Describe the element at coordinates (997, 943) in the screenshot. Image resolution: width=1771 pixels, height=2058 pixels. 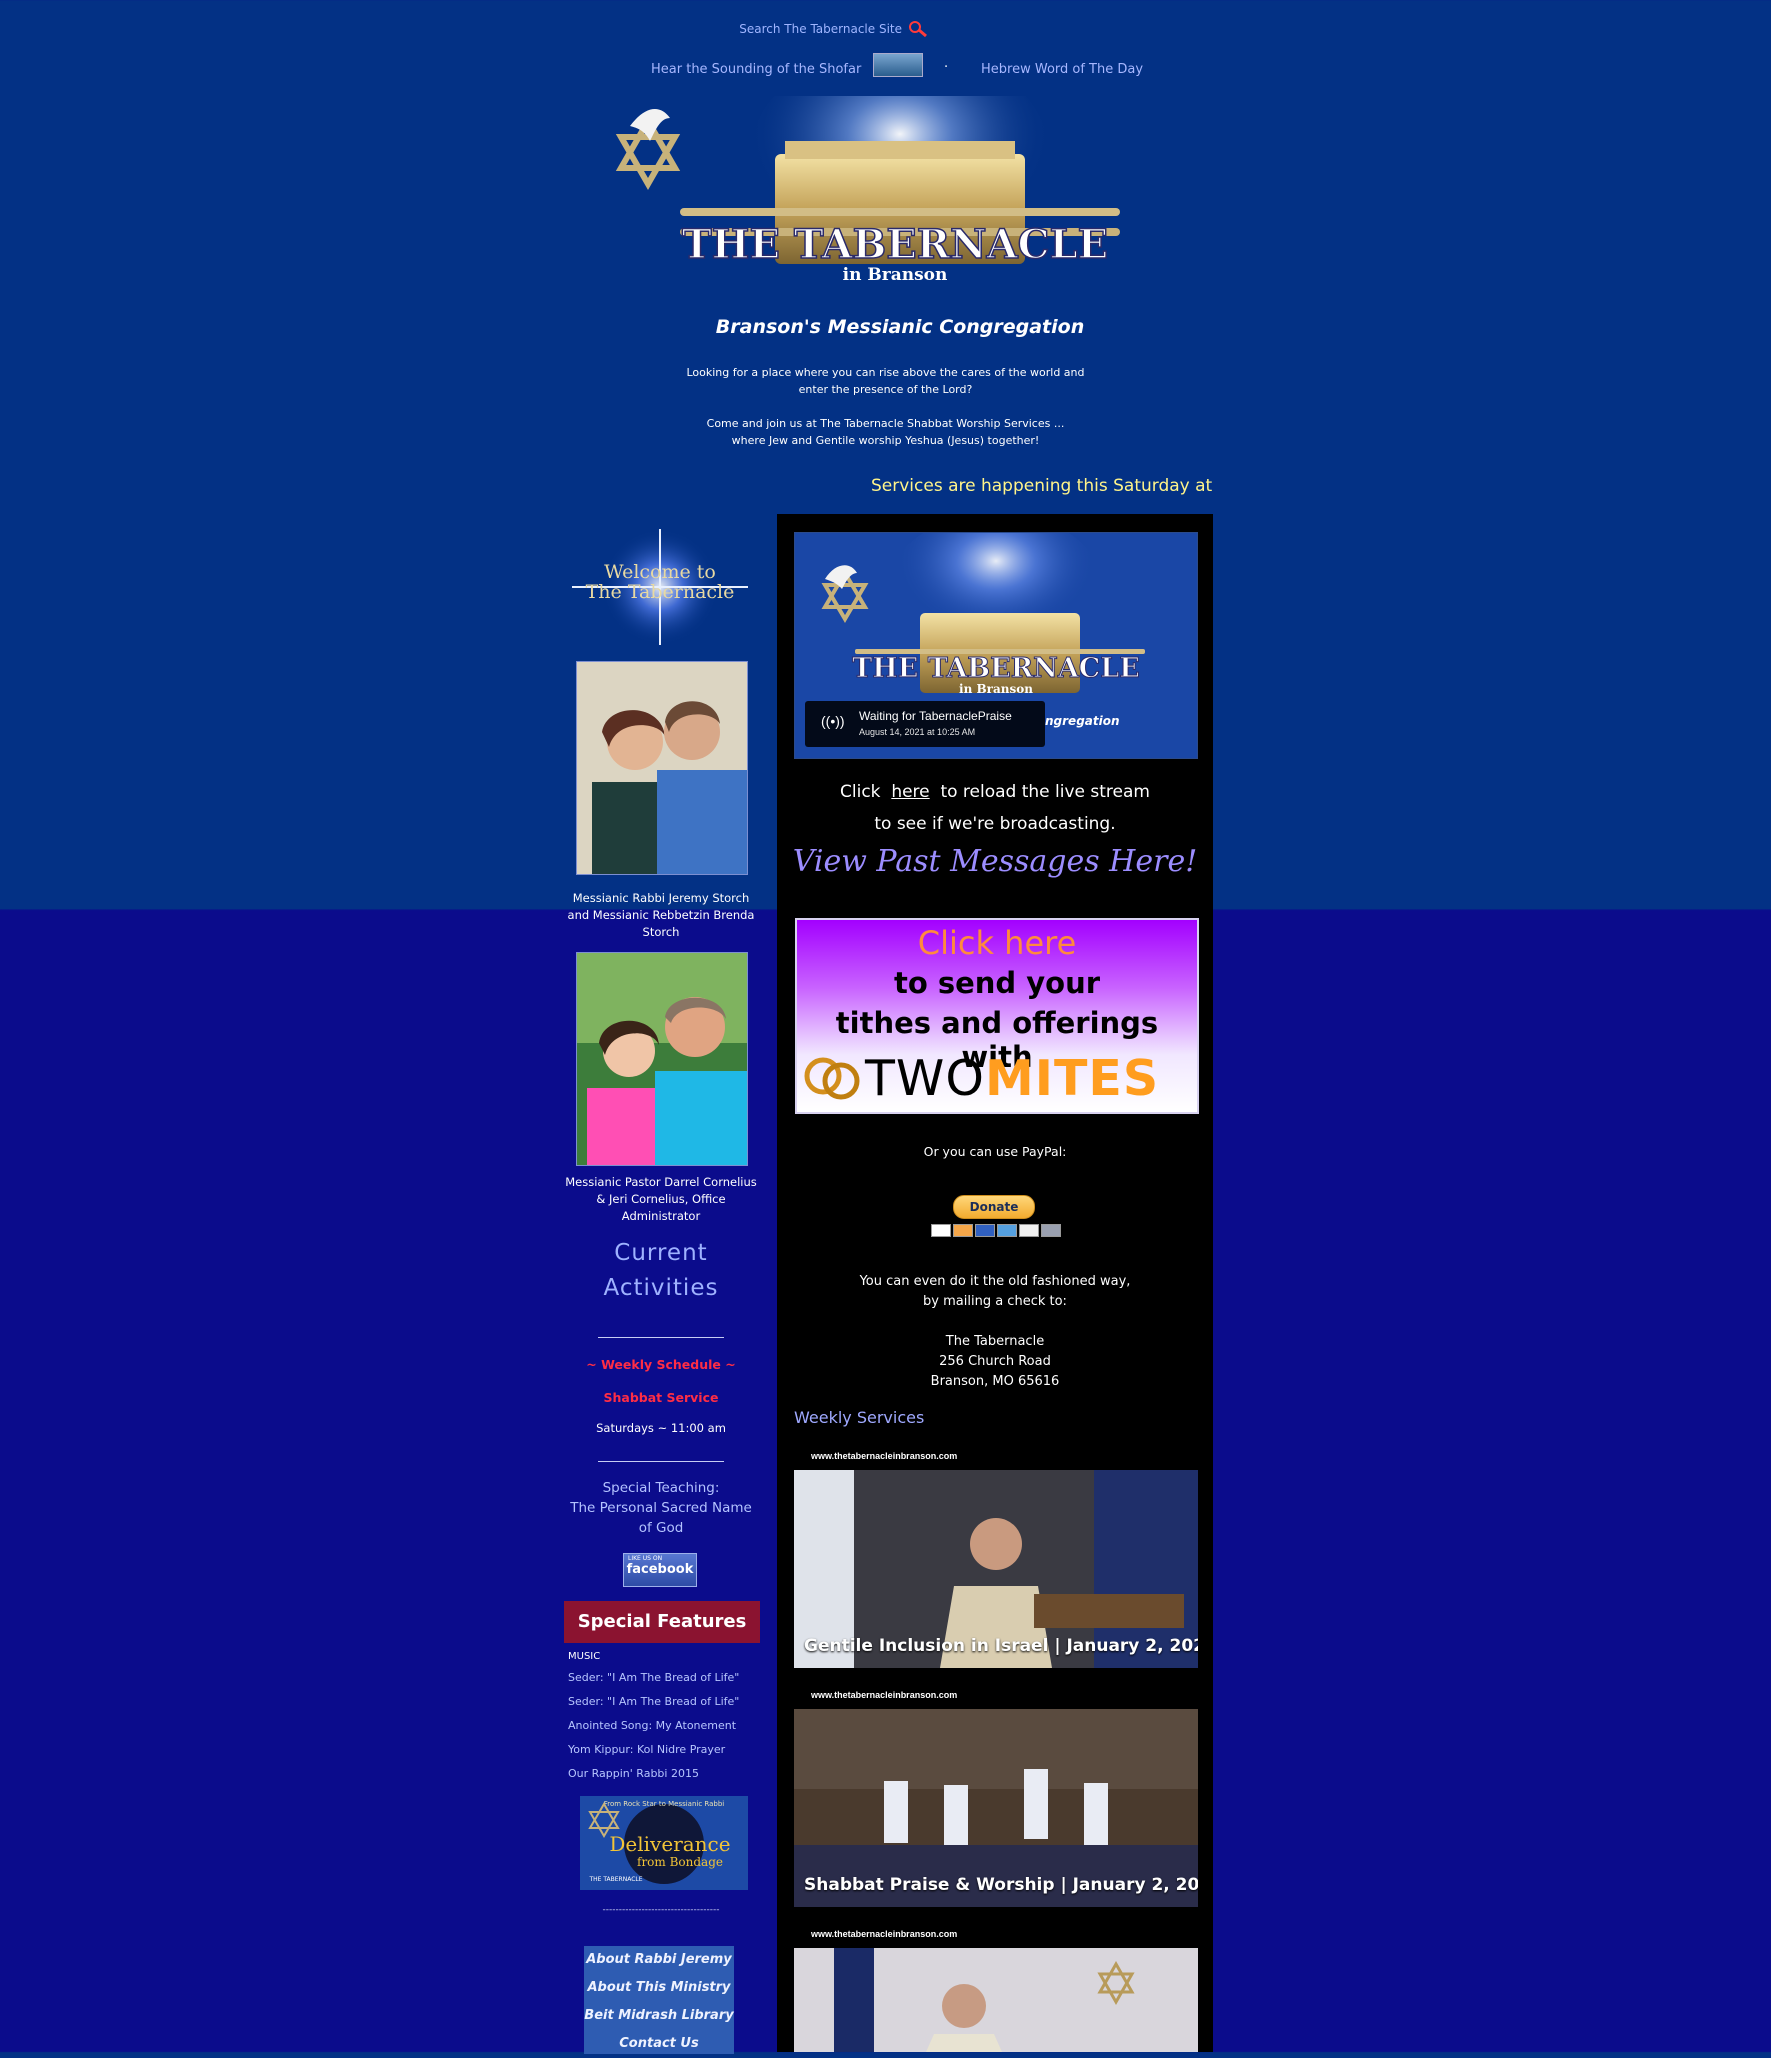
I see `twomites-click: Click here` at that location.